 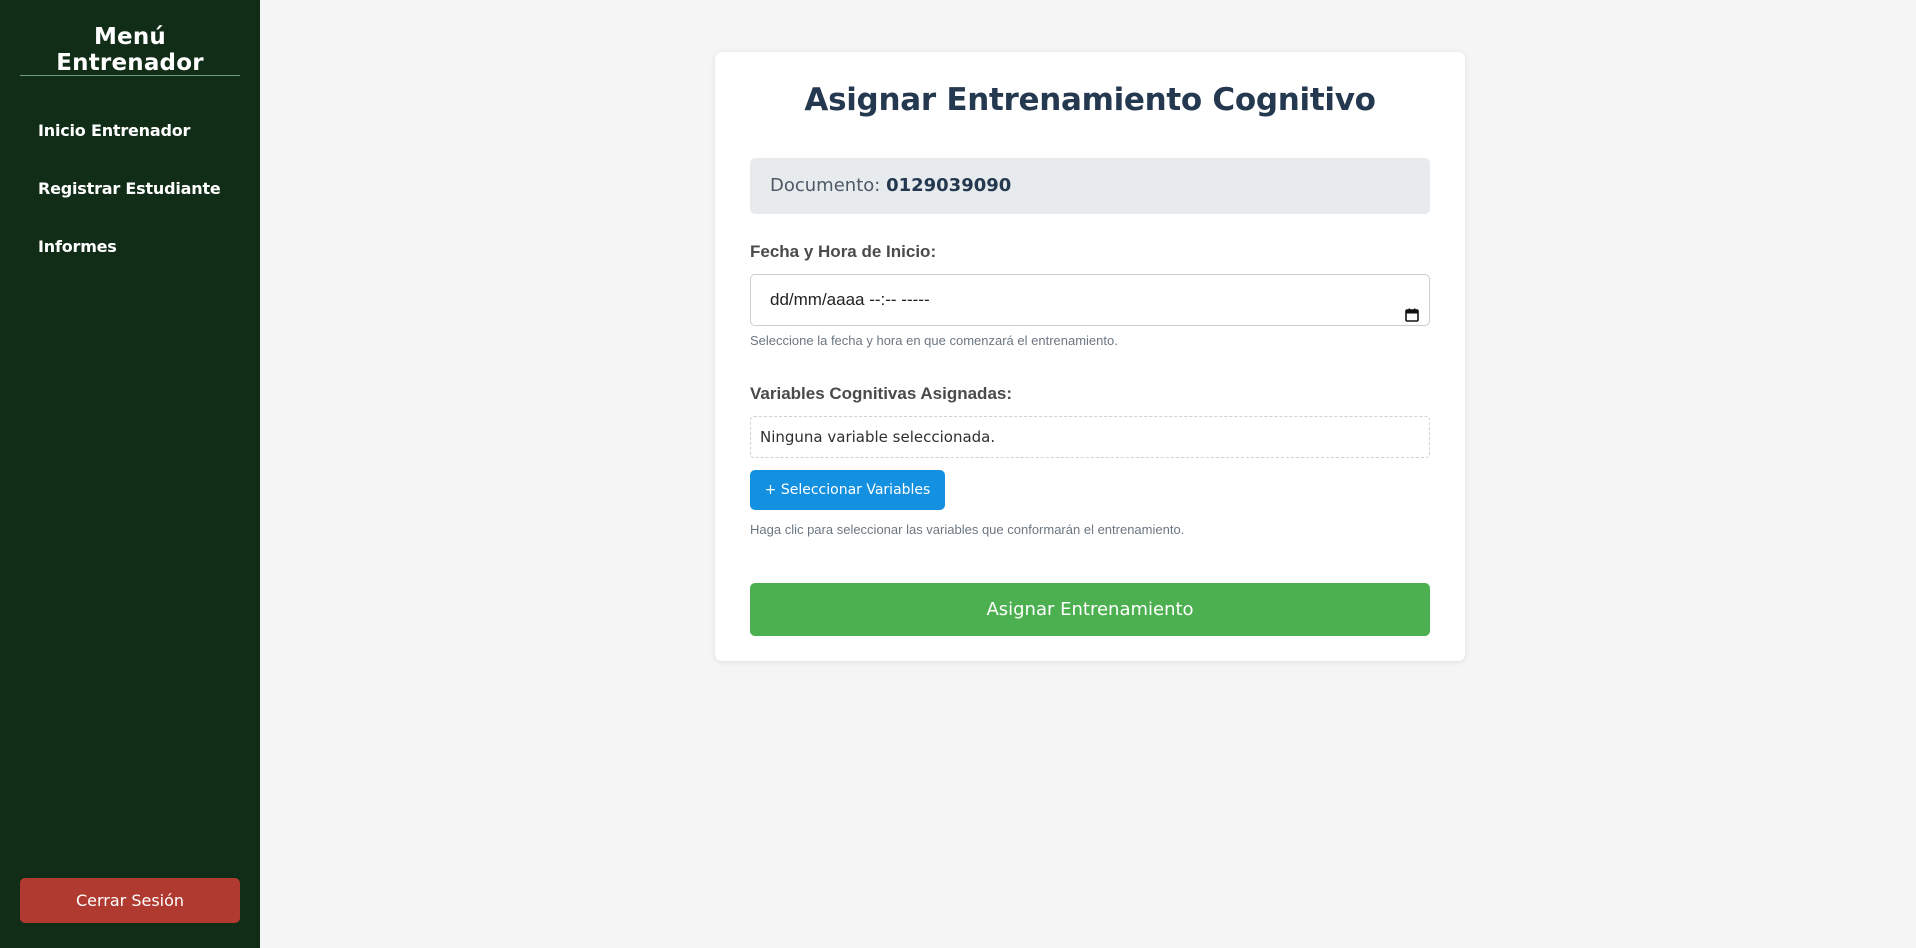 I want to click on sidebar-divider, so click(x=130, y=75).